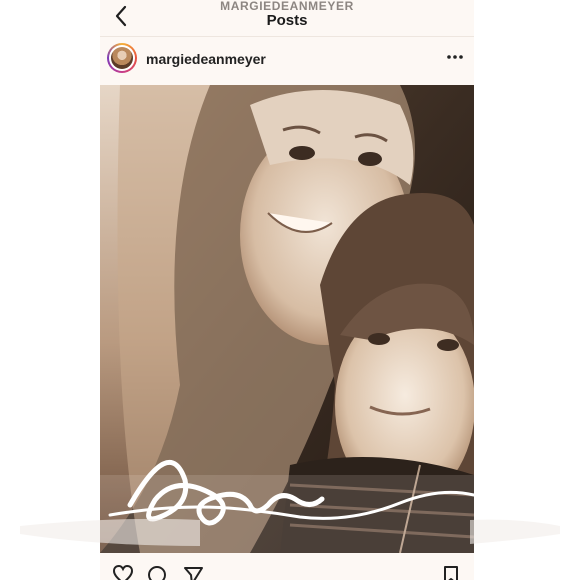  I want to click on post-author-username: margiedeanmeyer, so click(206, 59).